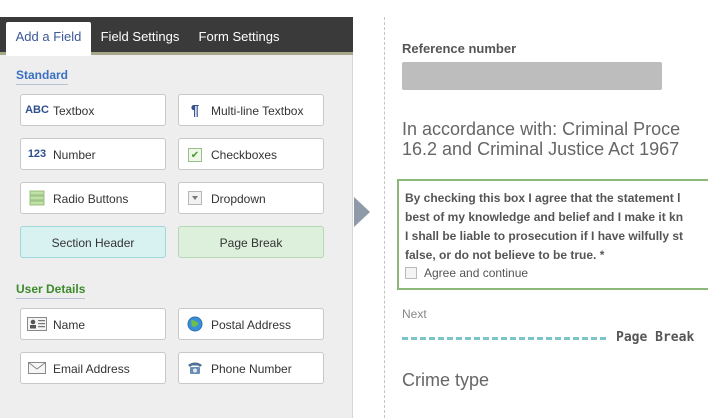 The image size is (708, 418). Describe the element at coordinates (655, 337) in the screenshot. I see `page-break-label: Page Break` at that location.